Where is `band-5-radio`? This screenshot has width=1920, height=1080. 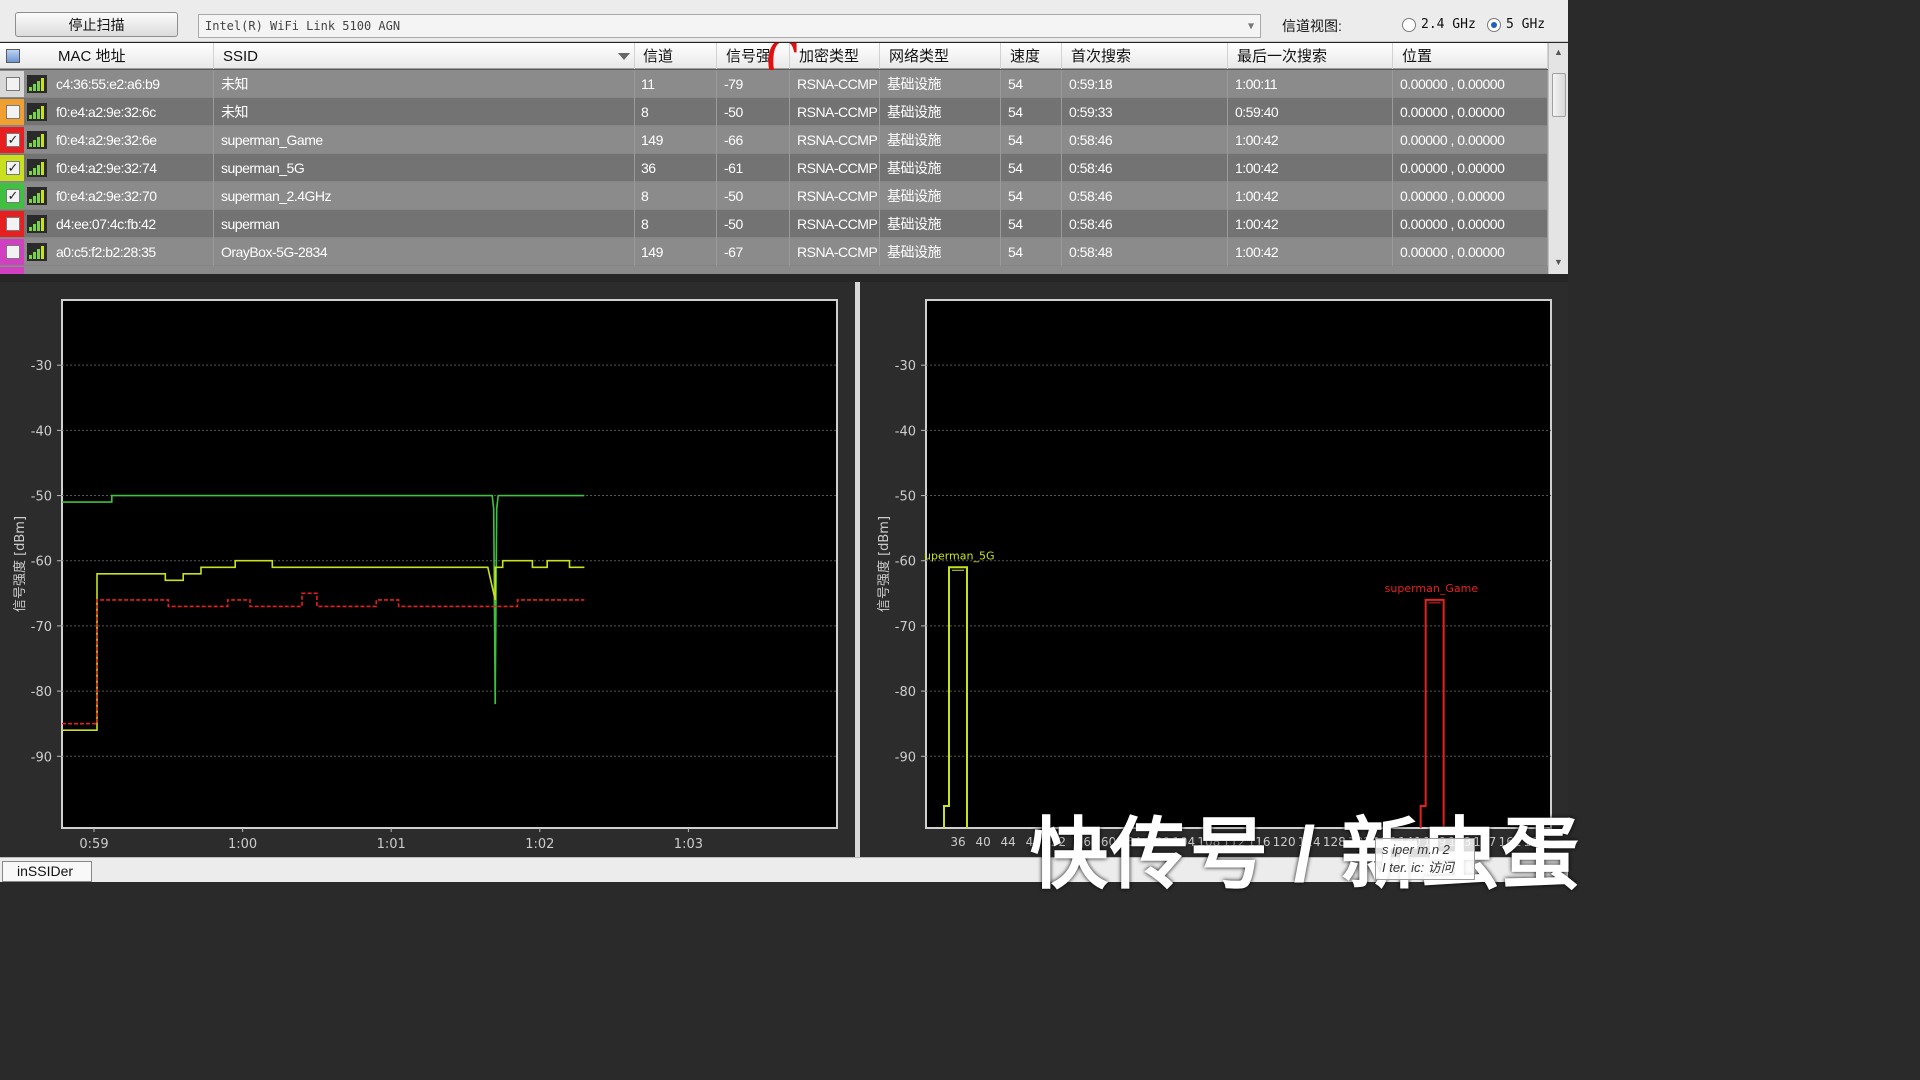
band-5-radio is located at coordinates (1494, 25).